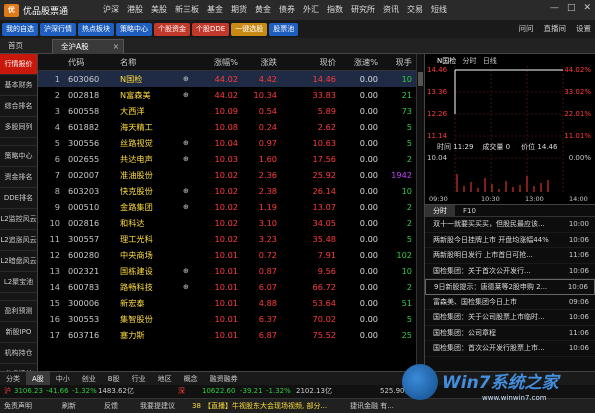  What do you see at coordinates (571, 8) in the screenshot?
I see `maximize-icon: □` at bounding box center [571, 8].